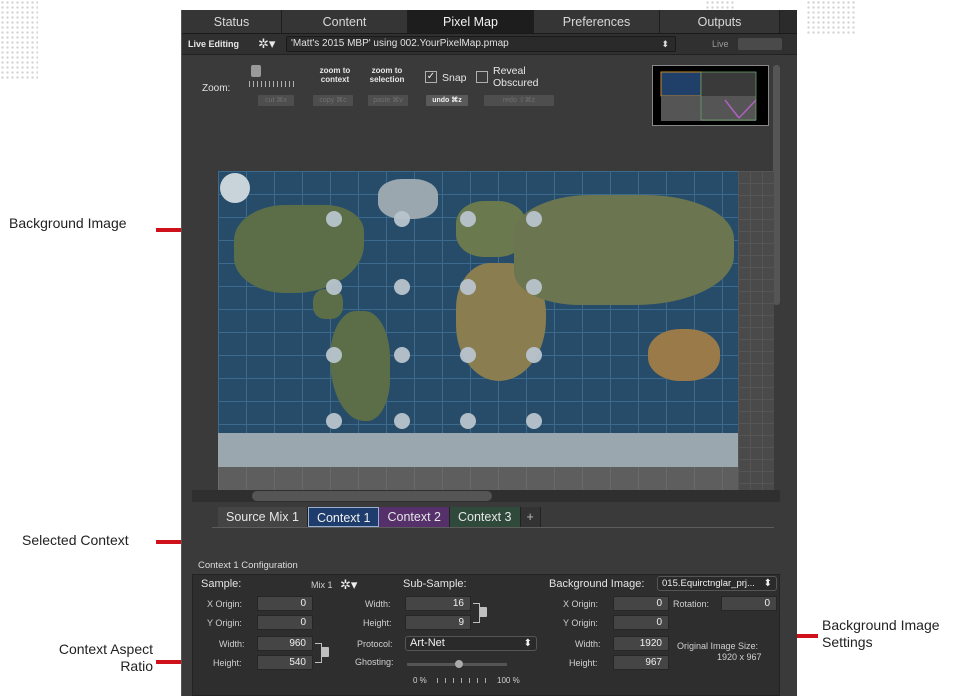 Image resolution: width=967 pixels, height=696 pixels. What do you see at coordinates (767, 583) in the screenshot?
I see `bg-image-arrows-icon: ⬍` at bounding box center [767, 583].